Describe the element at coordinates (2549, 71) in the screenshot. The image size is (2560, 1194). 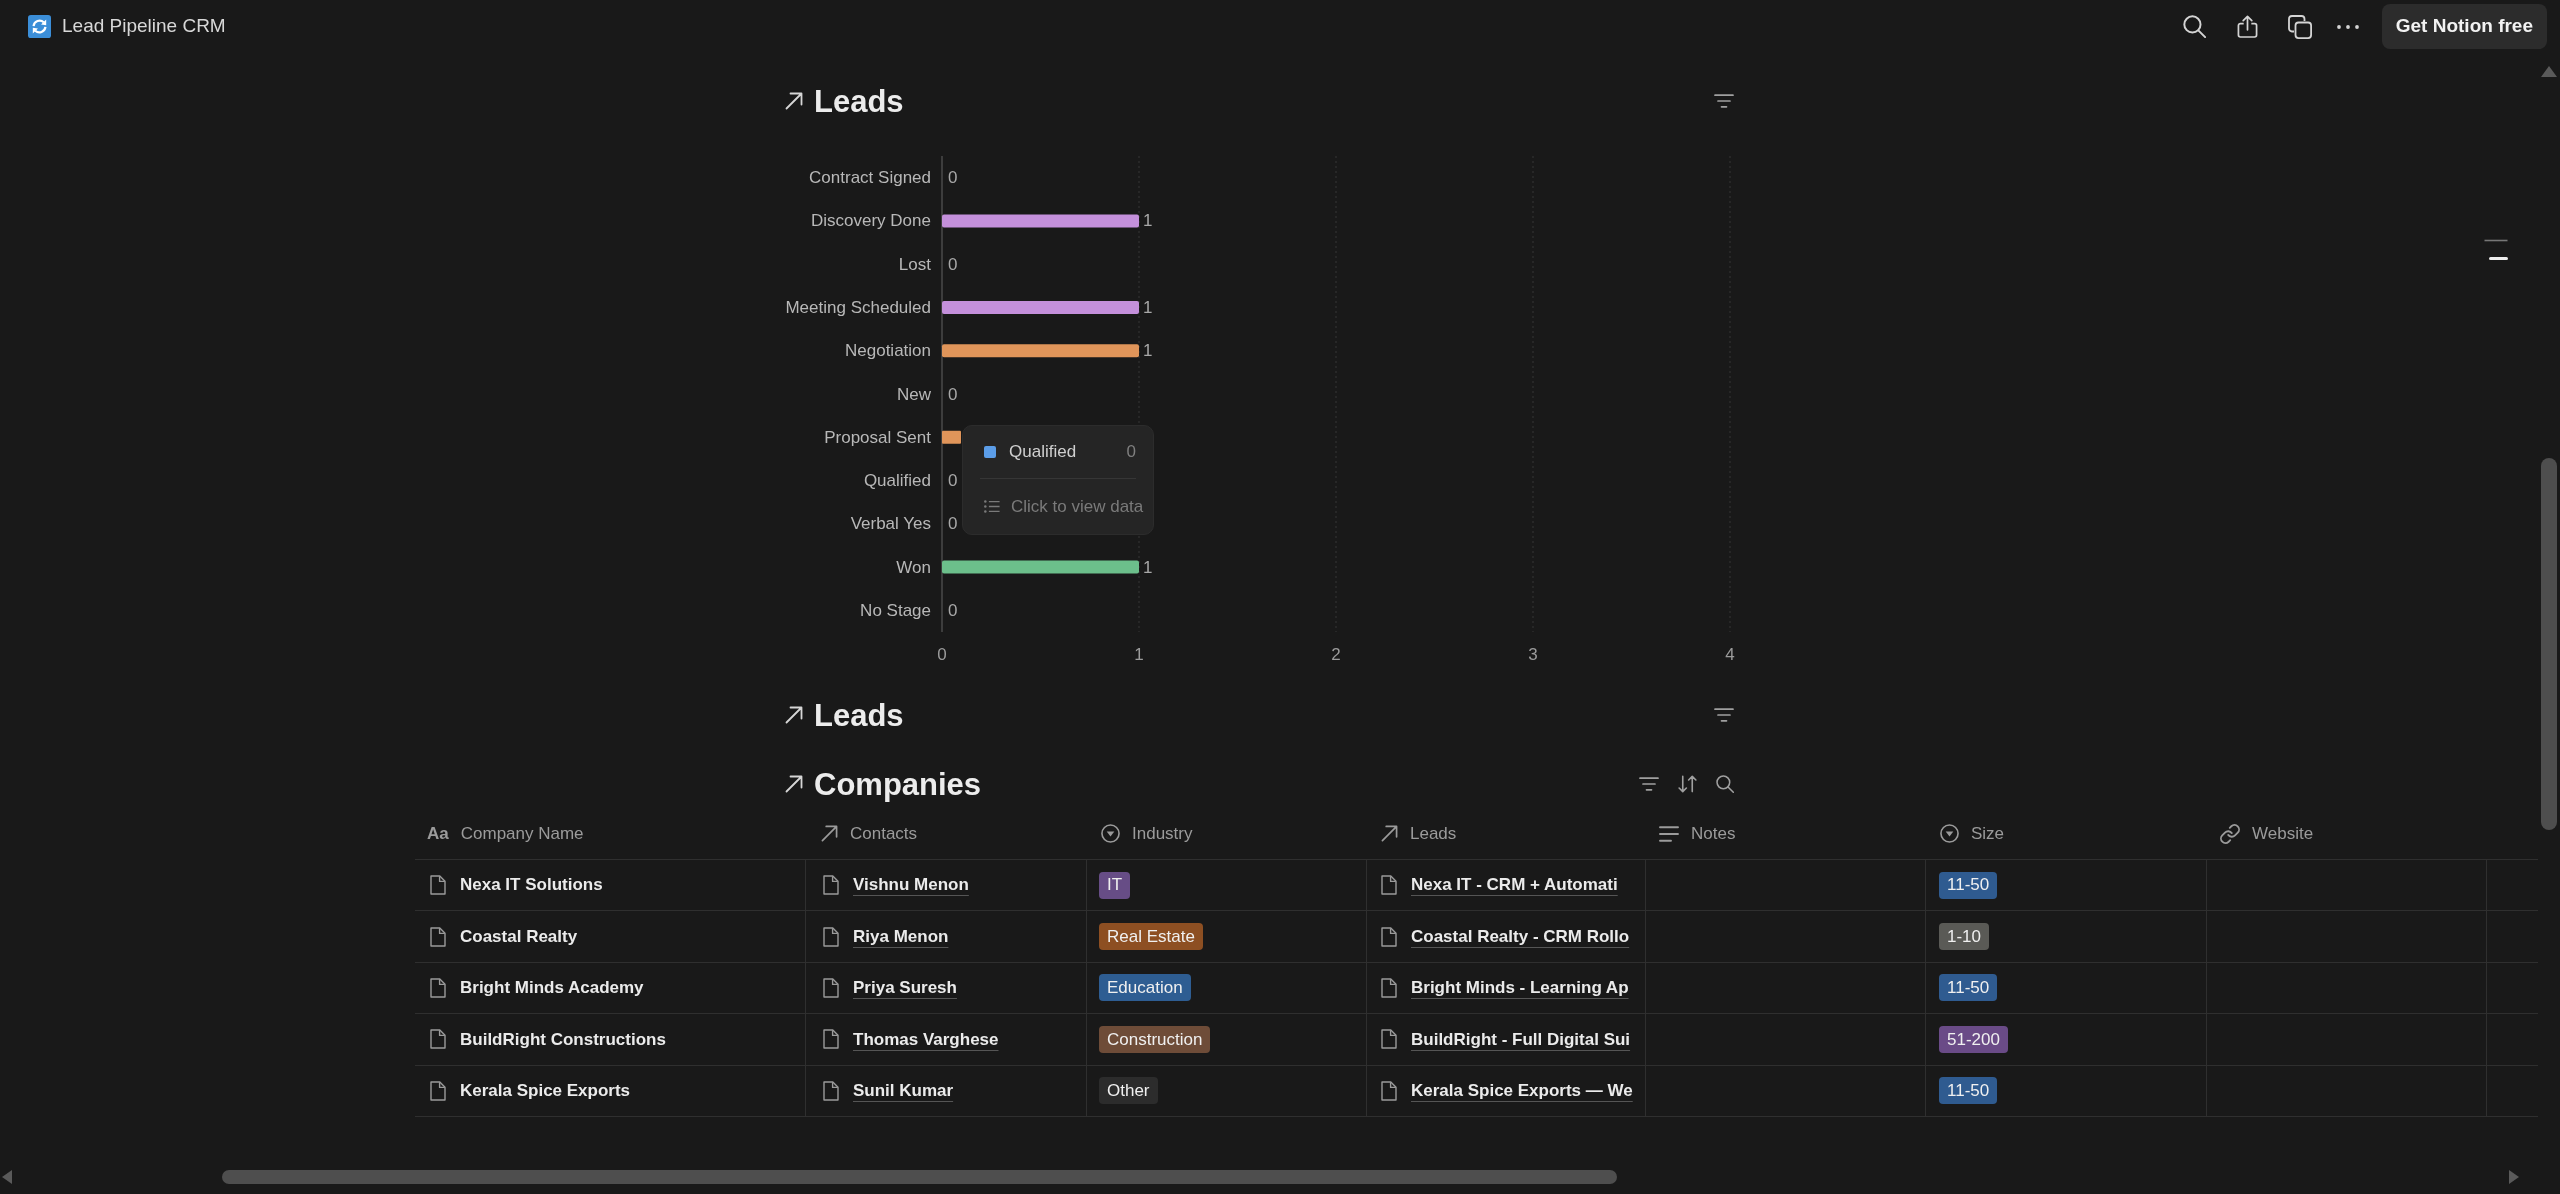
I see `scroll-up-arrow-icon` at that location.